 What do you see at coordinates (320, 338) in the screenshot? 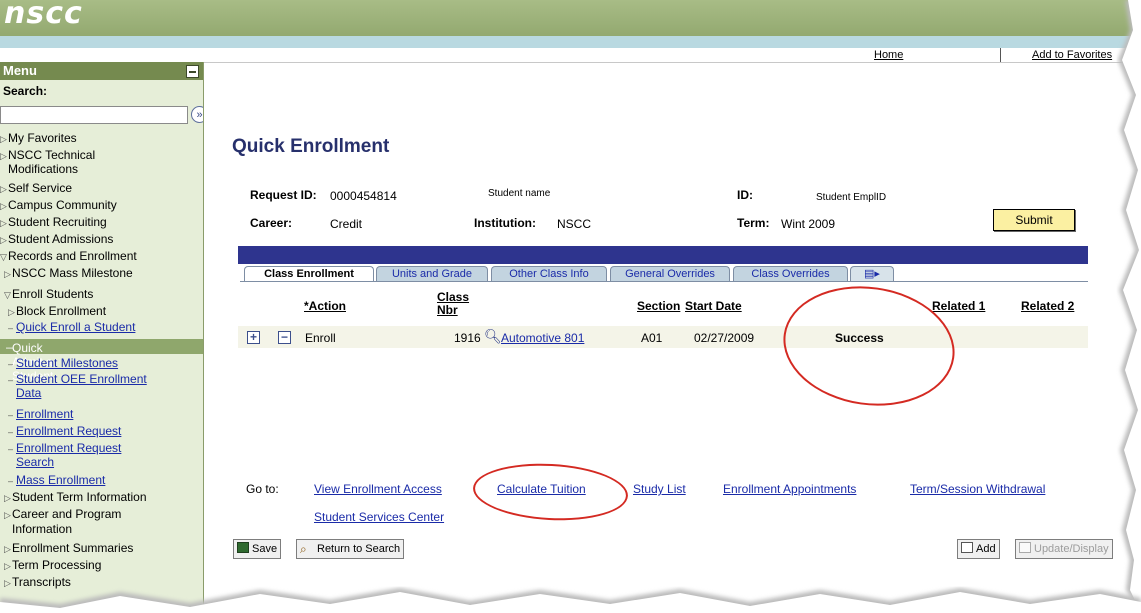
I see `row-action: Enroll` at bounding box center [320, 338].